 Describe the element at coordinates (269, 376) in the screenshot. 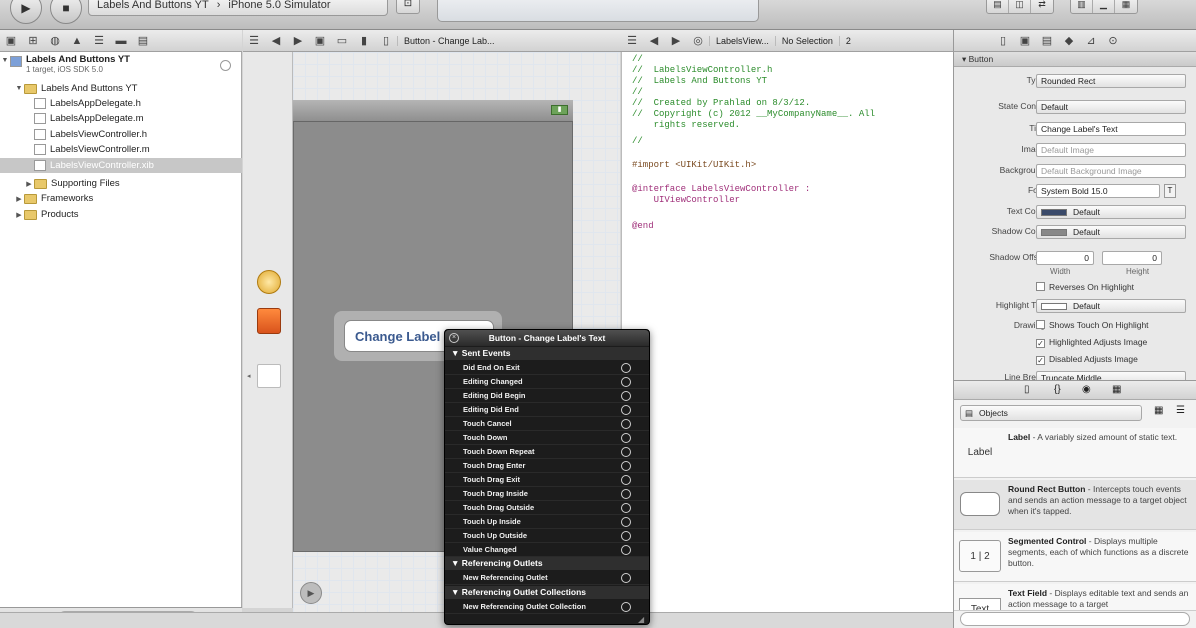

I see `view-object-icon` at that location.